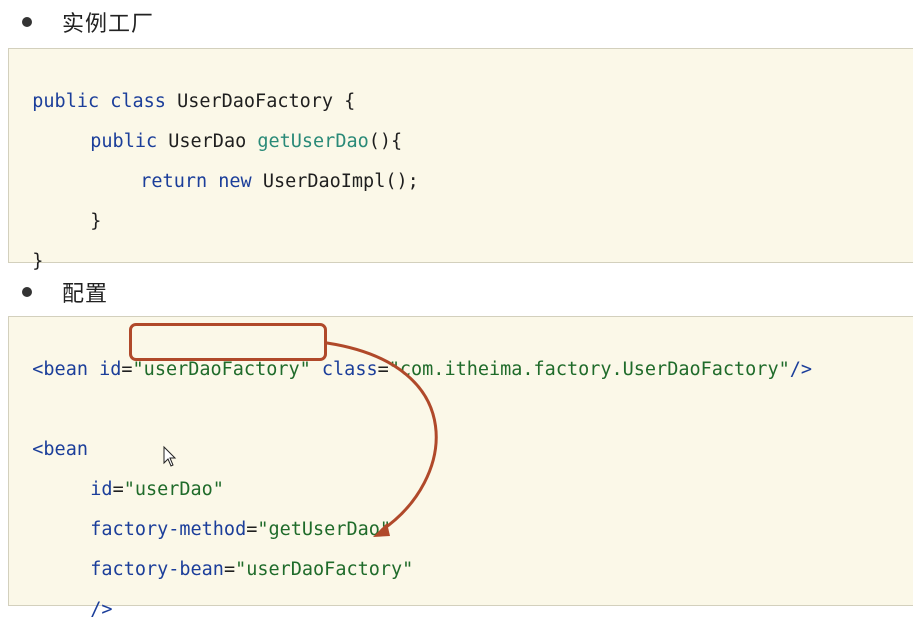 The image size is (913, 622). Describe the element at coordinates (85, 294) in the screenshot. I see `section-title: 配置` at that location.